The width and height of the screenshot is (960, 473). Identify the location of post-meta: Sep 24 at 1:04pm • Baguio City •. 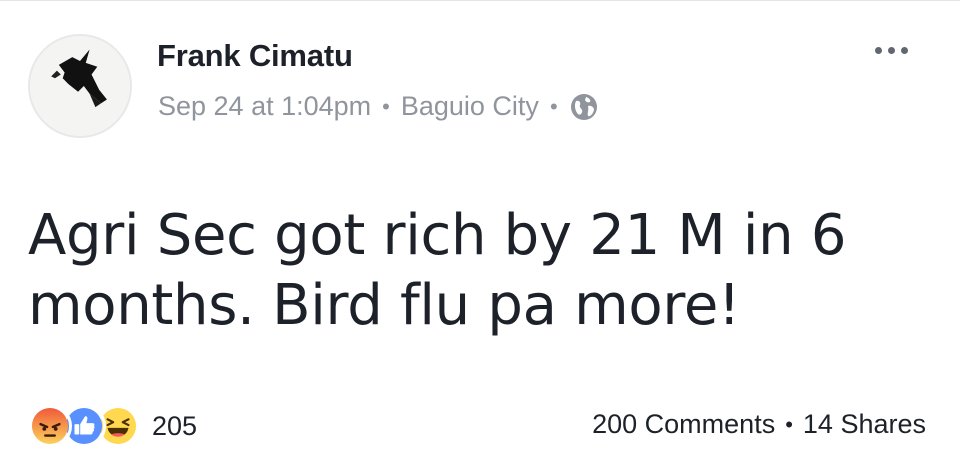
(378, 106).